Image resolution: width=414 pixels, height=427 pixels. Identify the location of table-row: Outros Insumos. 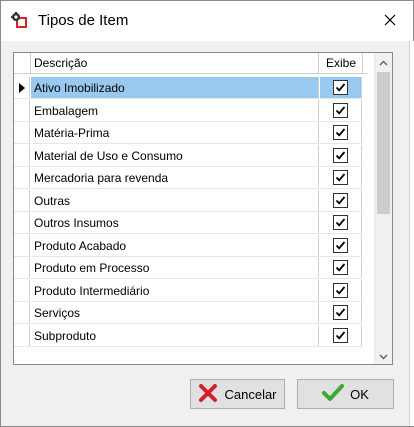
(191, 223).